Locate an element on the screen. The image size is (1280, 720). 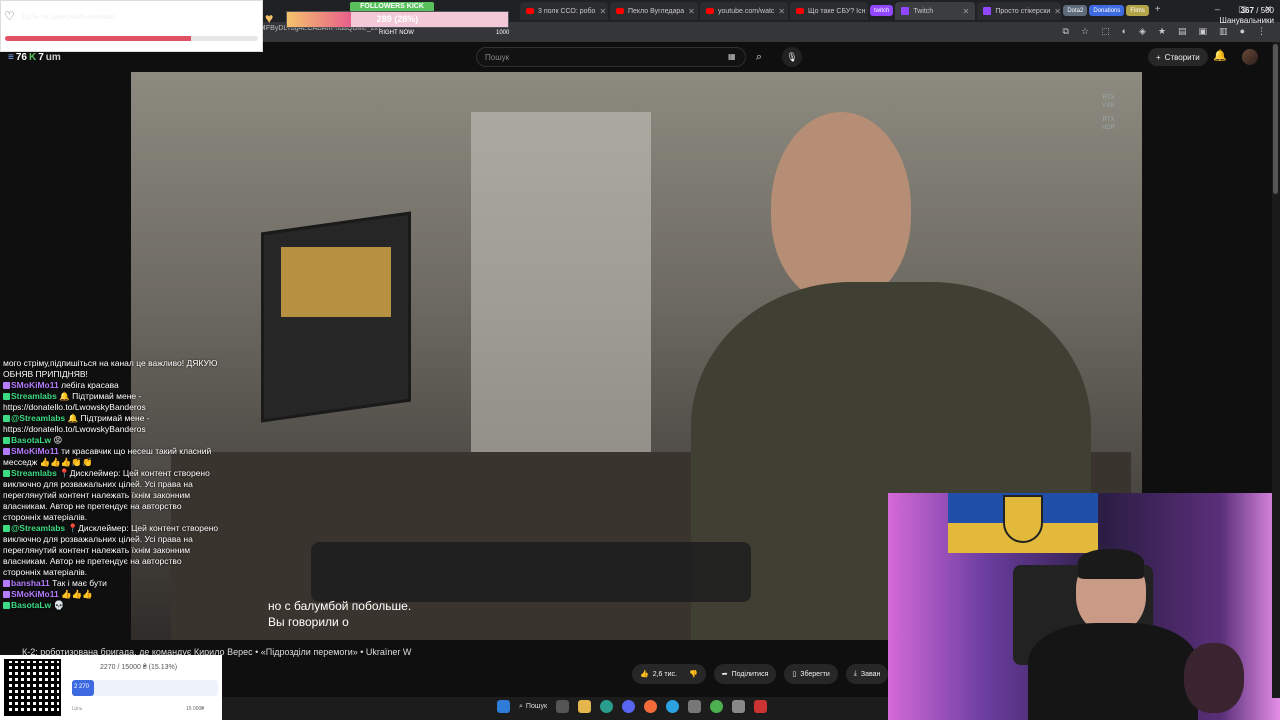
extension-icon: ◈ is located at coordinates (1142, 31).